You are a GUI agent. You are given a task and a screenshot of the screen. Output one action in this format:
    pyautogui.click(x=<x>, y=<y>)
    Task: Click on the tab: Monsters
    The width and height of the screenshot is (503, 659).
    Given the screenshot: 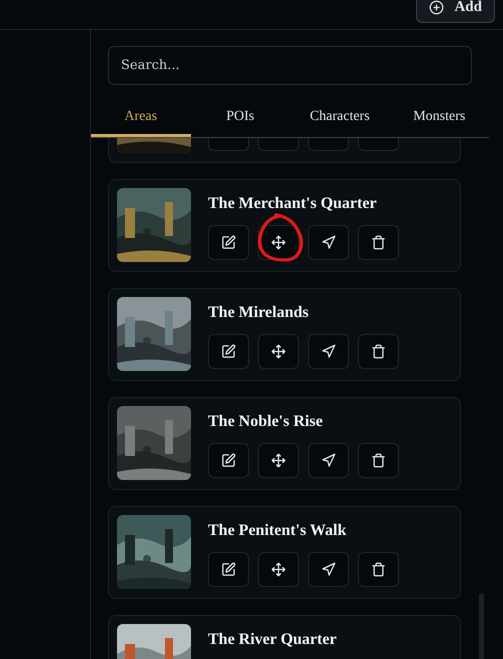 What is the action you would take?
    pyautogui.click(x=439, y=118)
    